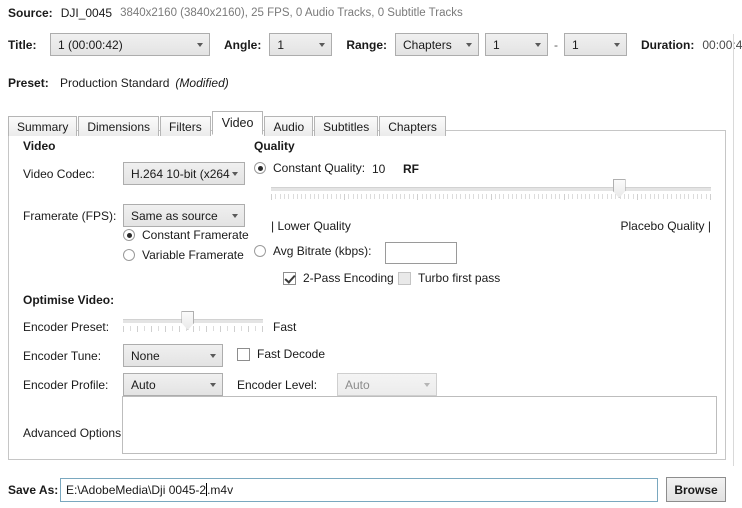  Describe the element at coordinates (173, 355) in the screenshot. I see `encoder-tune-select: None` at that location.